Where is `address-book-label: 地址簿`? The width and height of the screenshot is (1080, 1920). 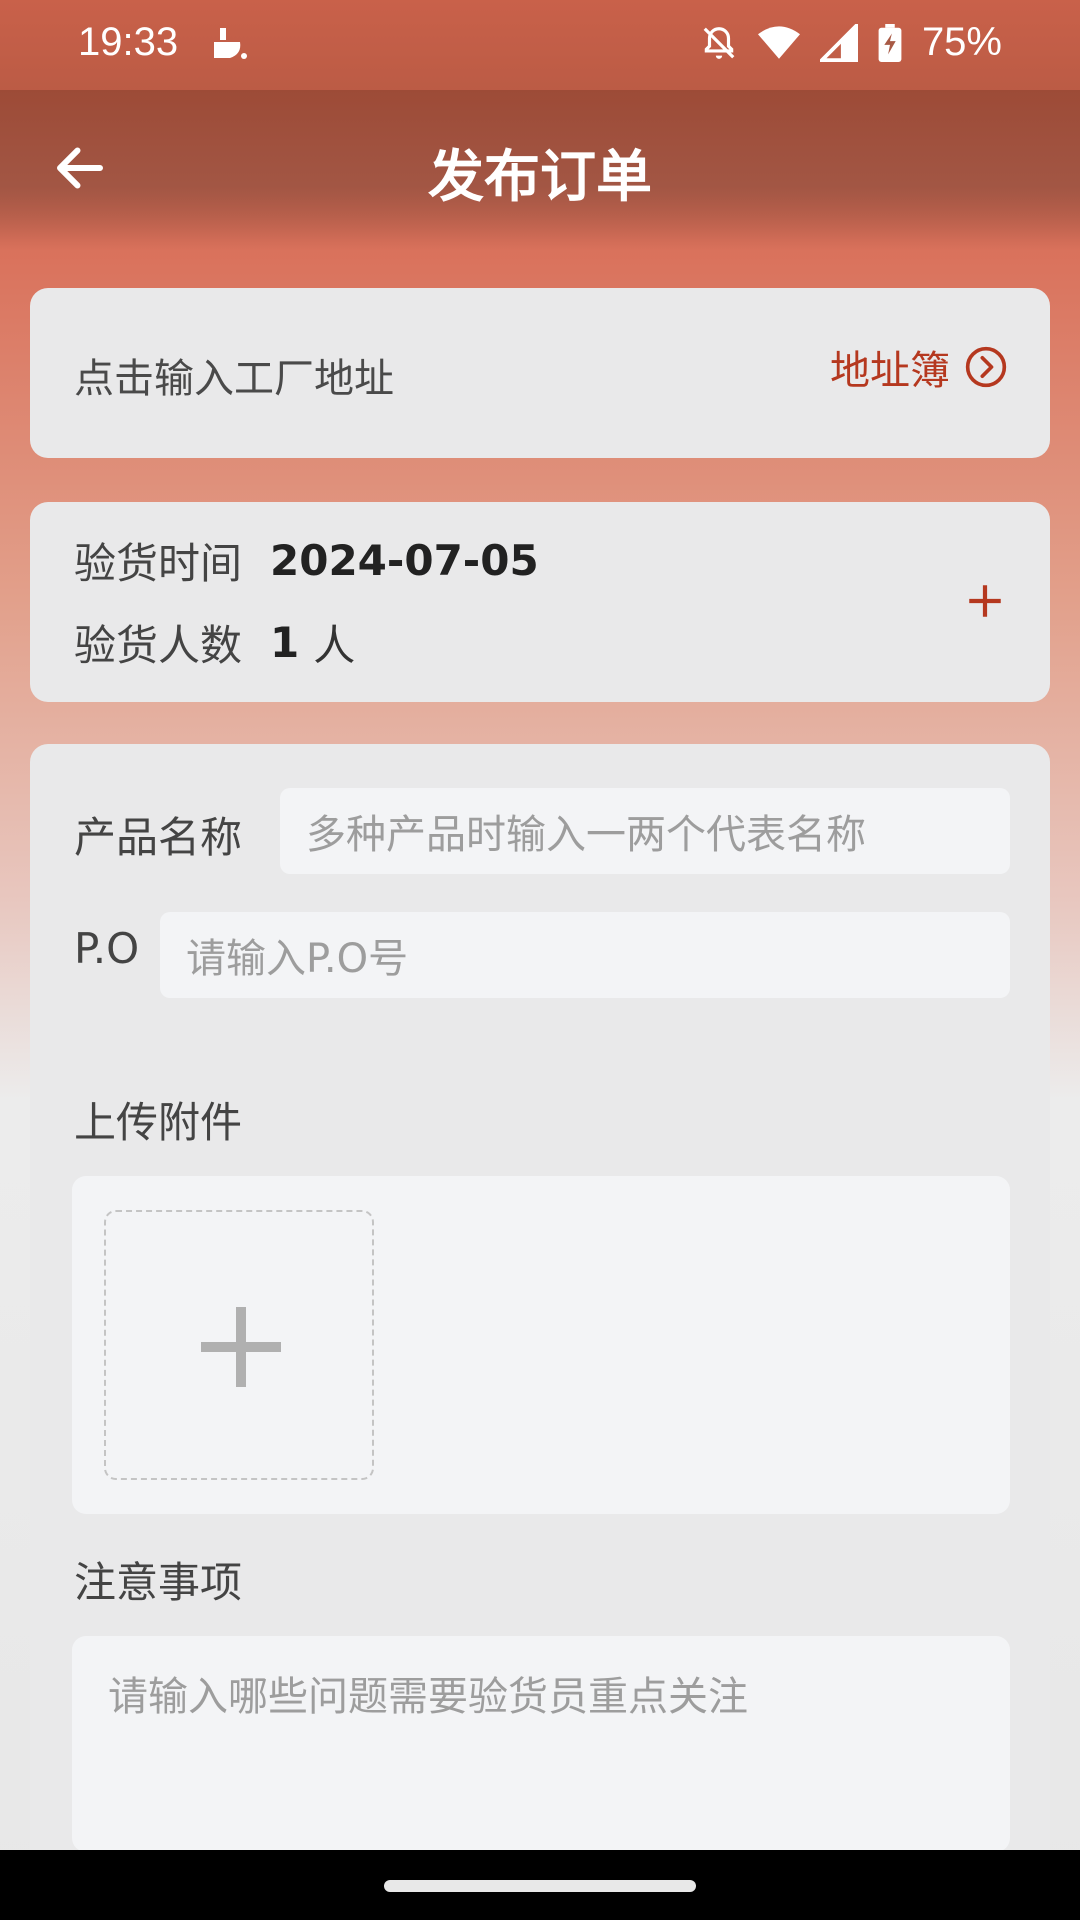 address-book-label: 地址簿 is located at coordinates (890, 371).